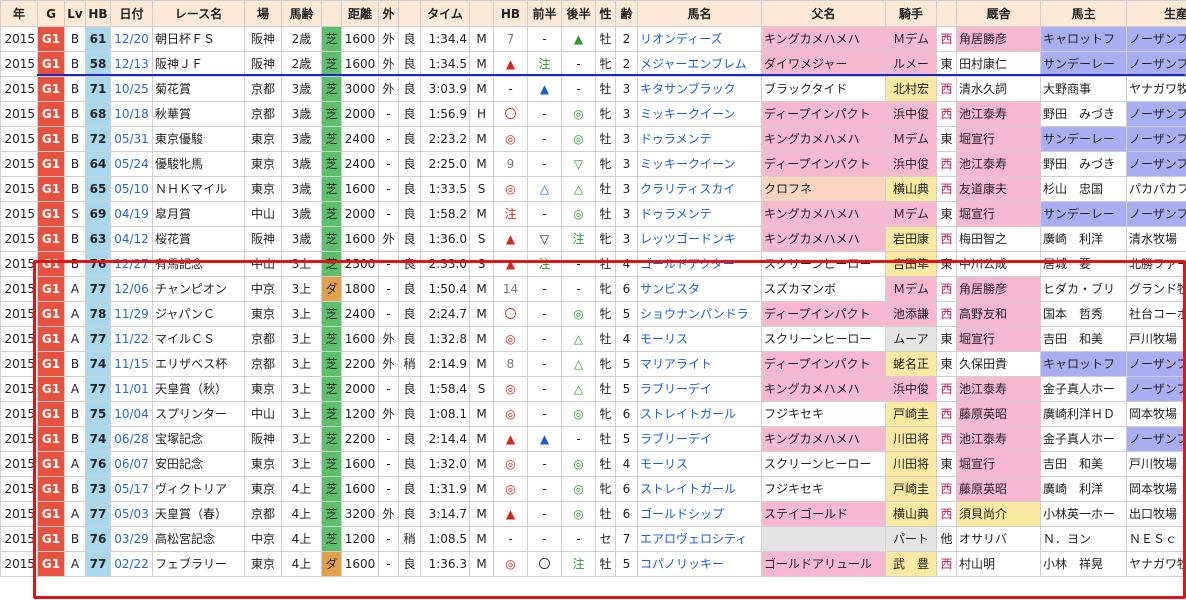 This screenshot has width=1186, height=600. Describe the element at coordinates (360, 114) in the screenshot. I see `cell-distance: 2000` at that location.